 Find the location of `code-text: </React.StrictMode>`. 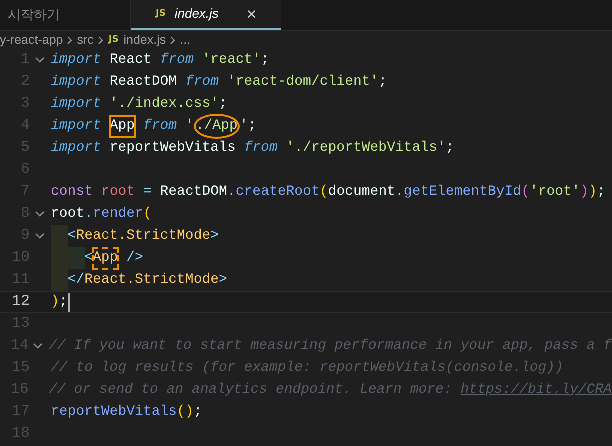

code-text: </React.StrictMode> is located at coordinates (148, 280).